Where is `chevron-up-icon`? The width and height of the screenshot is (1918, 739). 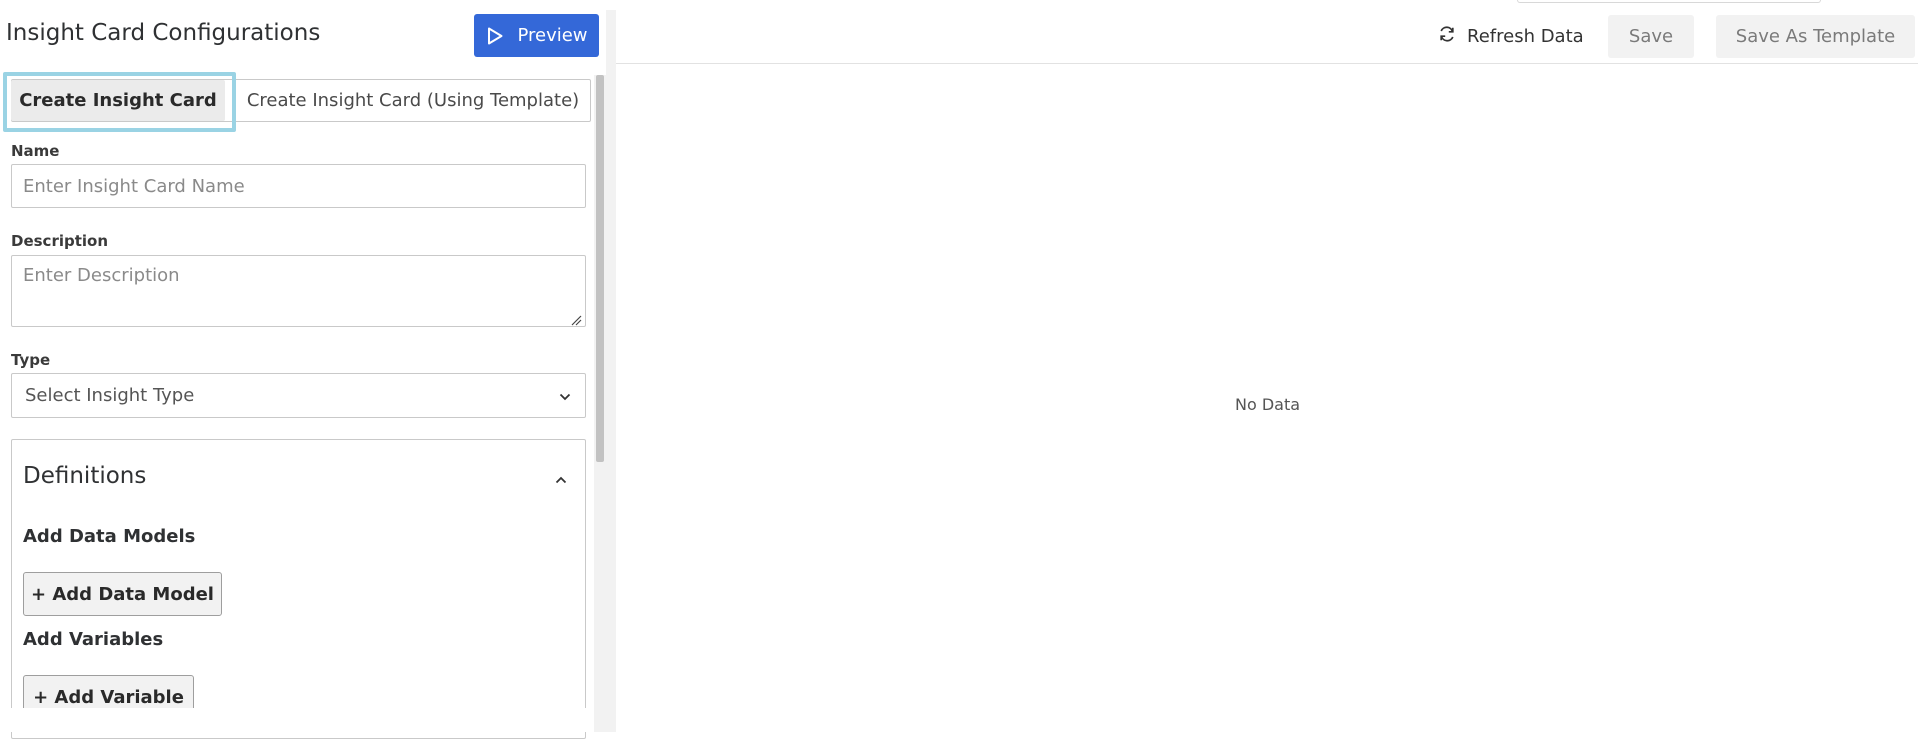 chevron-up-icon is located at coordinates (561, 480).